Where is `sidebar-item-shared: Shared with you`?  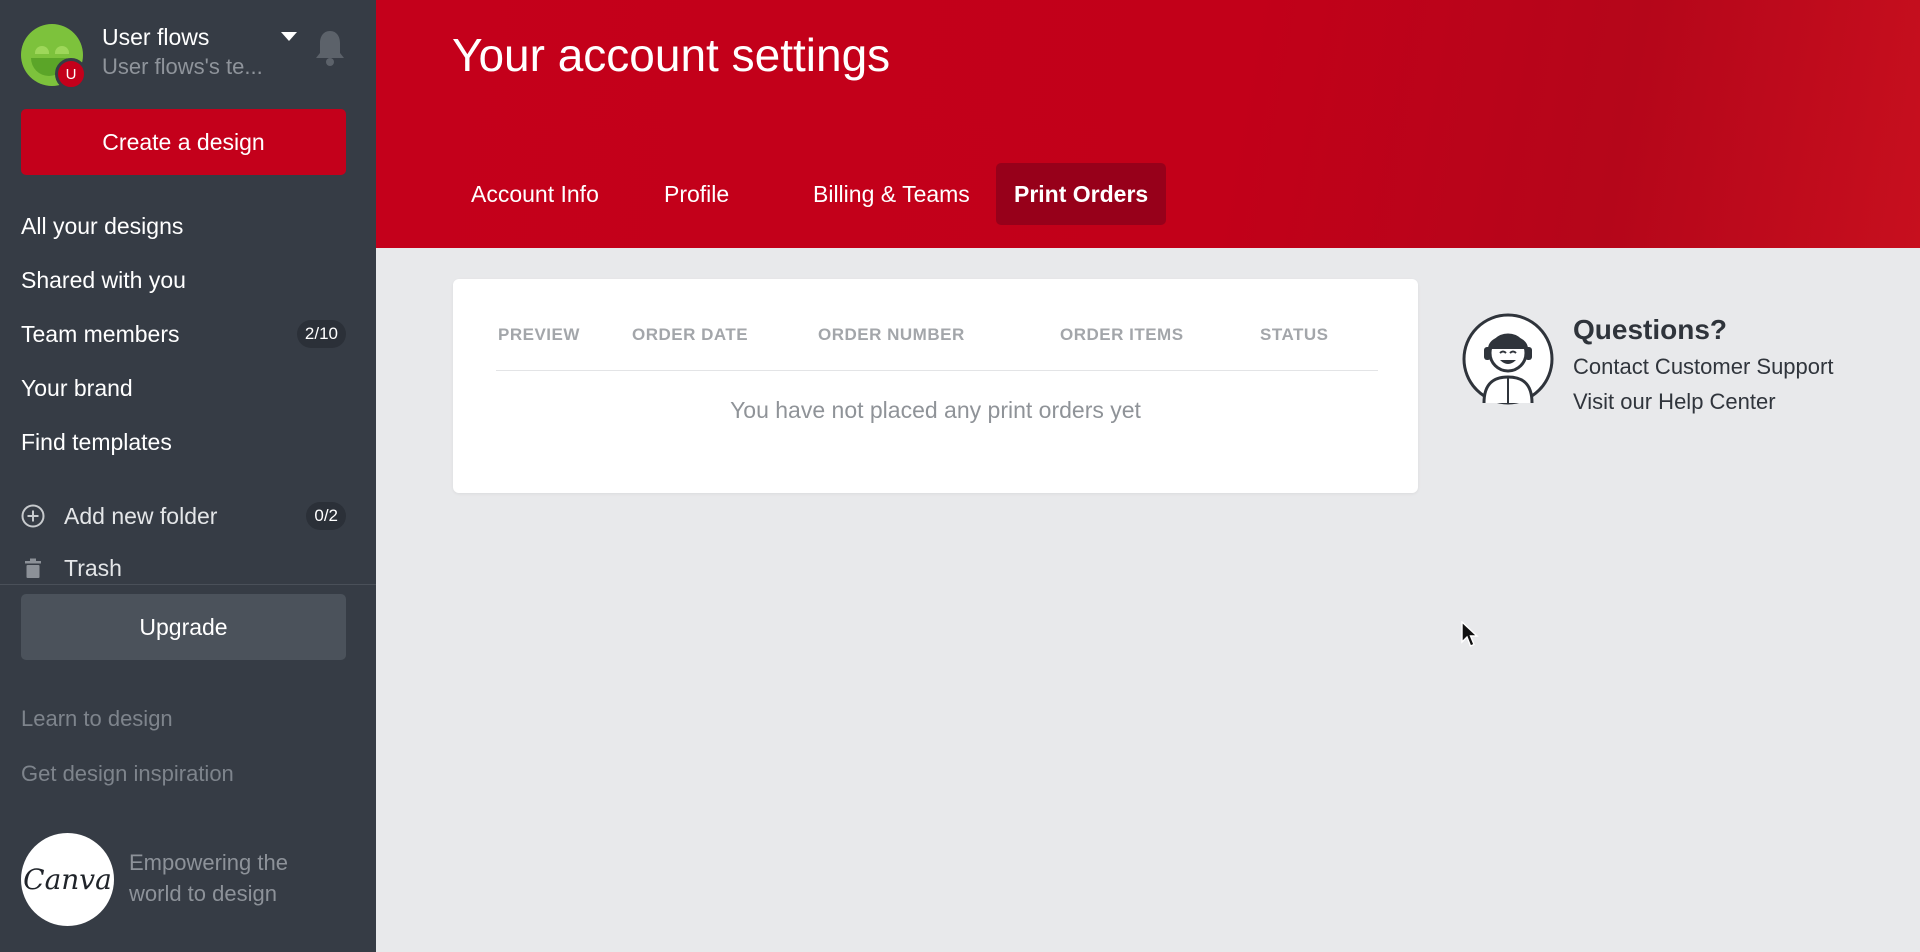
sidebar-item-shared: Shared with you is located at coordinates (183, 280).